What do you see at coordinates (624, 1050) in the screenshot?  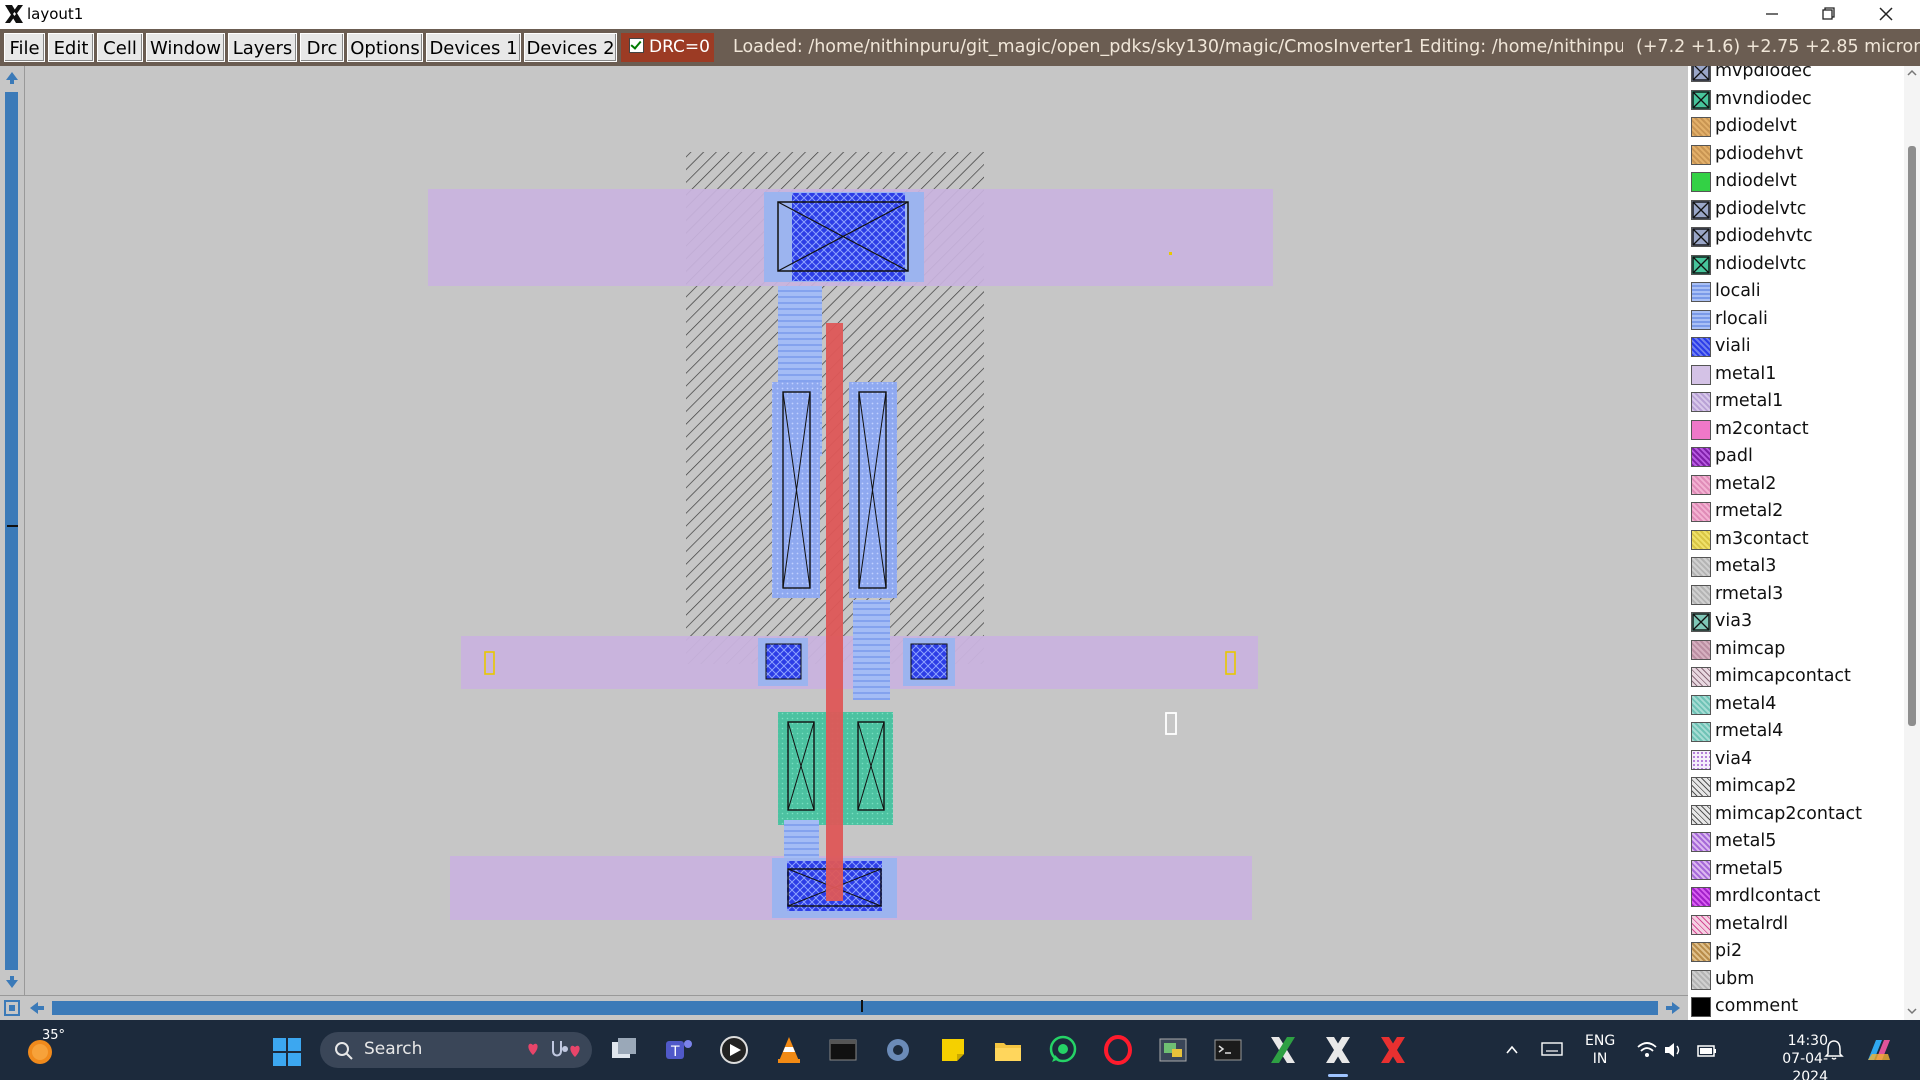 I see `task-view-icon` at bounding box center [624, 1050].